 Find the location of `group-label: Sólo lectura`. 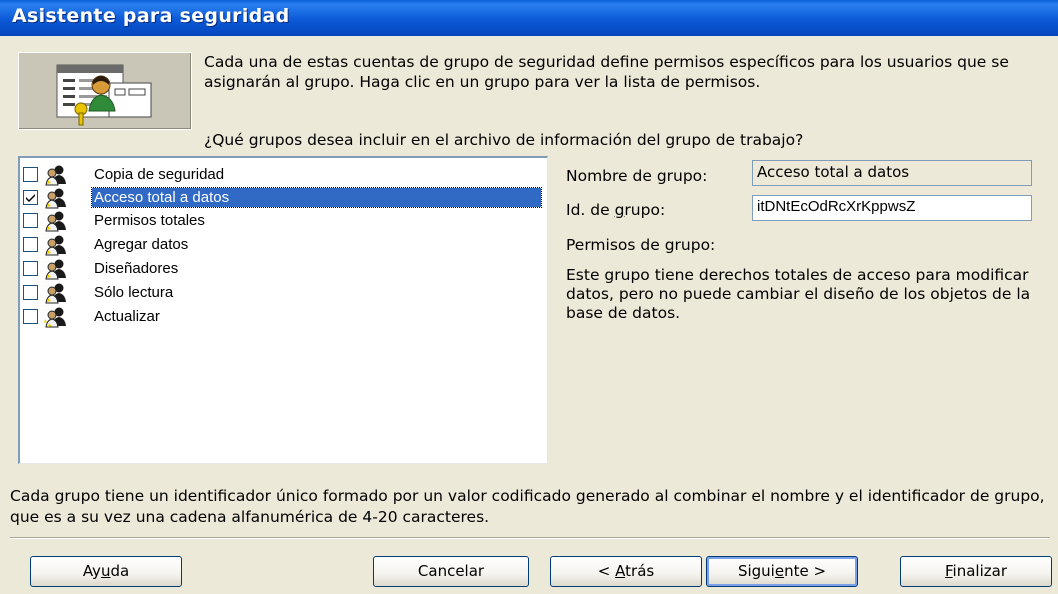

group-label: Sólo lectura is located at coordinates (134, 292).